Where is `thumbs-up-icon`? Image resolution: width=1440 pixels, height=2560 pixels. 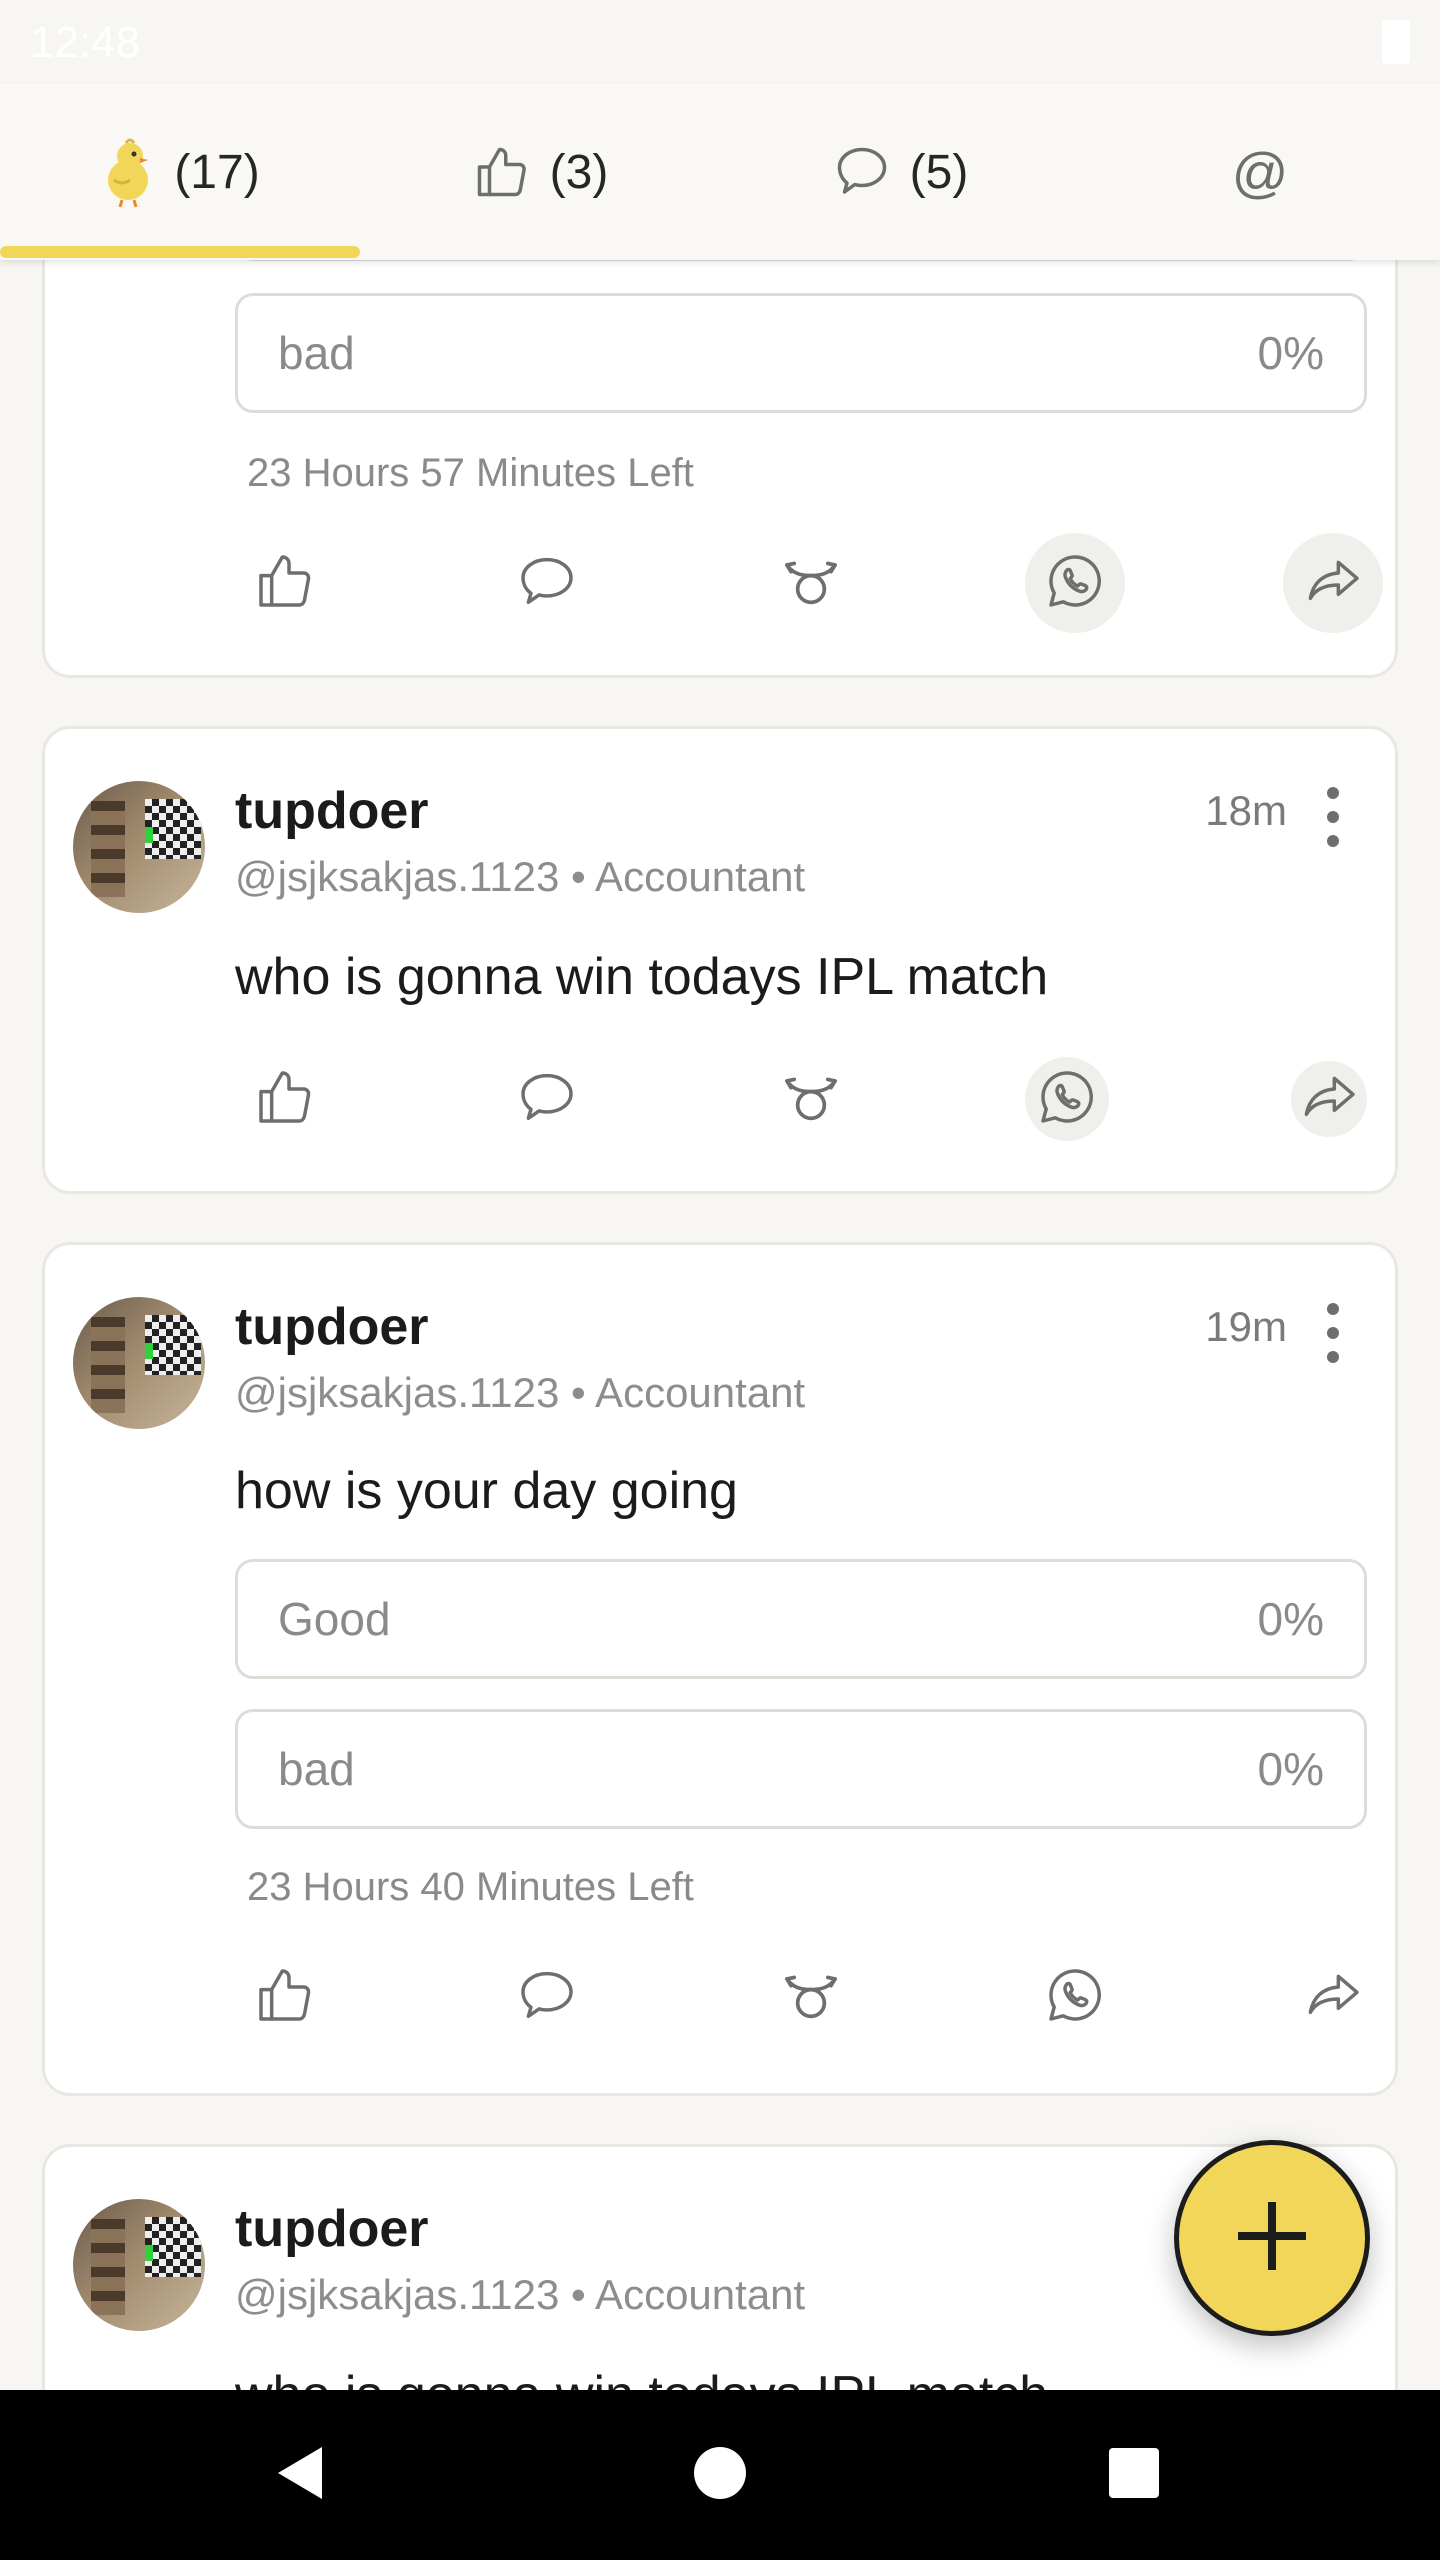
thumbs-up-icon is located at coordinates (502, 172).